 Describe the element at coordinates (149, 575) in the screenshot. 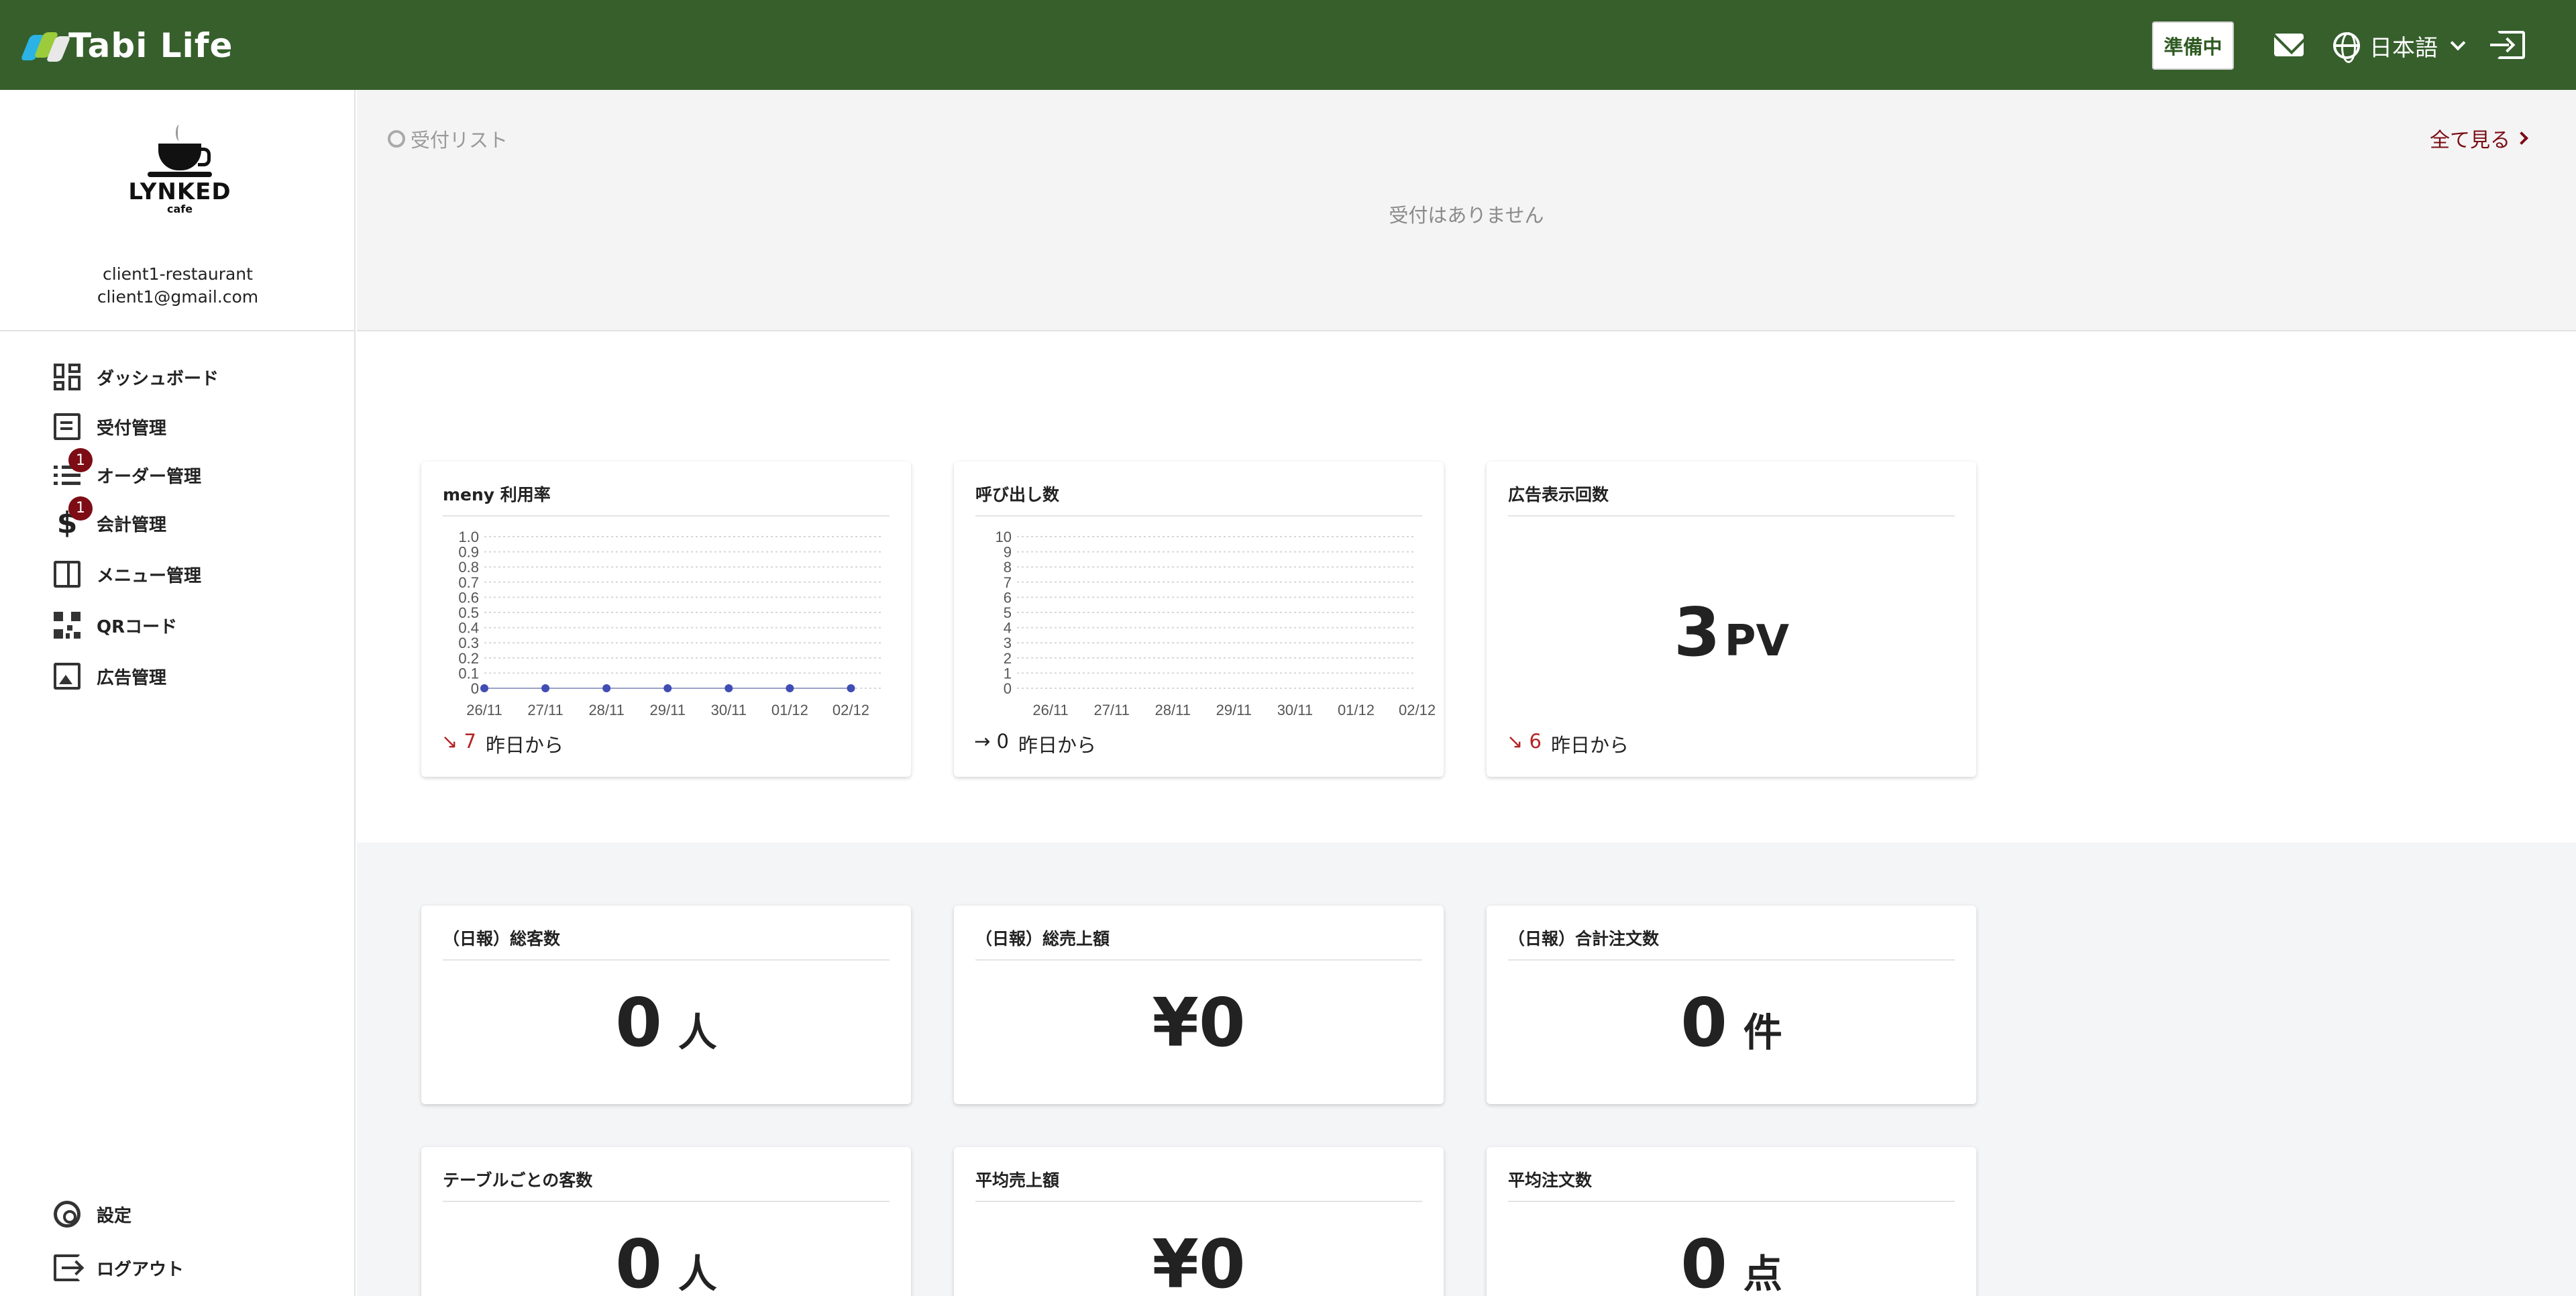

I see `sidebar-item-label: メニュー管理` at that location.